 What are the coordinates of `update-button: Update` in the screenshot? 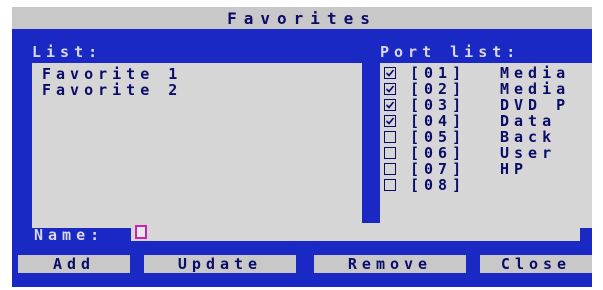 It's located at (220, 264).